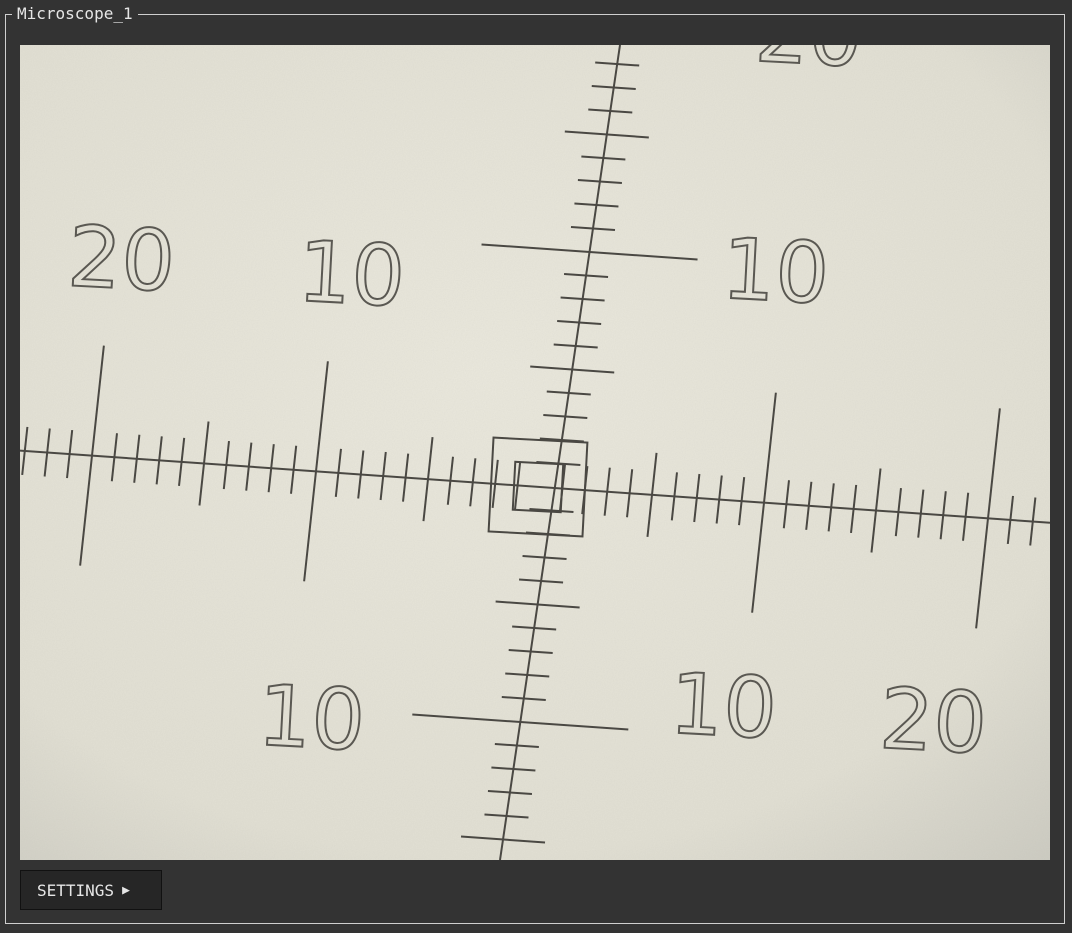 Image resolution: width=1072 pixels, height=933 pixels. What do you see at coordinates (76, 890) in the screenshot?
I see `settings-label: SETTINGS` at bounding box center [76, 890].